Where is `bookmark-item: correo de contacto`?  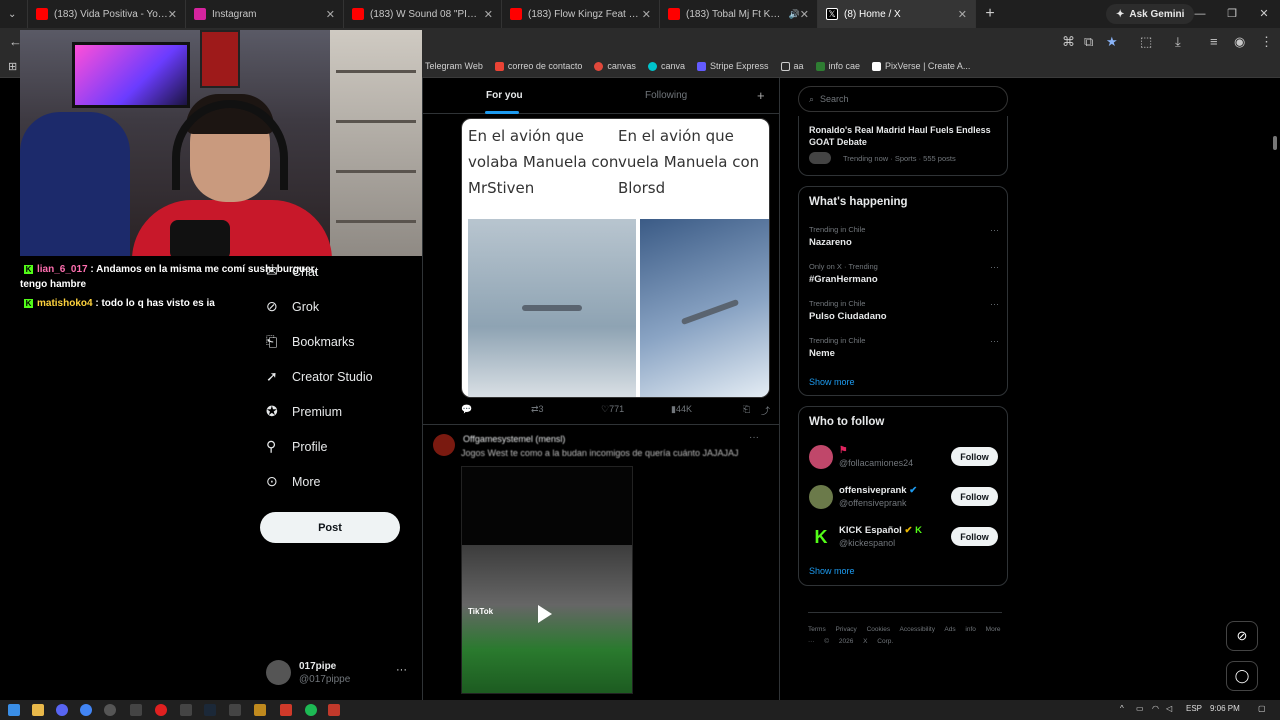
bookmark-item: correo de contacto is located at coordinates (538, 66).